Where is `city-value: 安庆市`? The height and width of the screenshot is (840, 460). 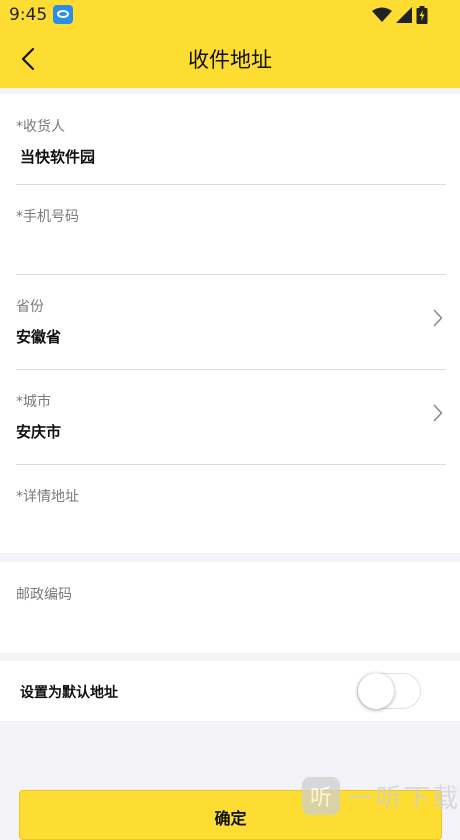
city-value: 安庆市 is located at coordinates (39, 432).